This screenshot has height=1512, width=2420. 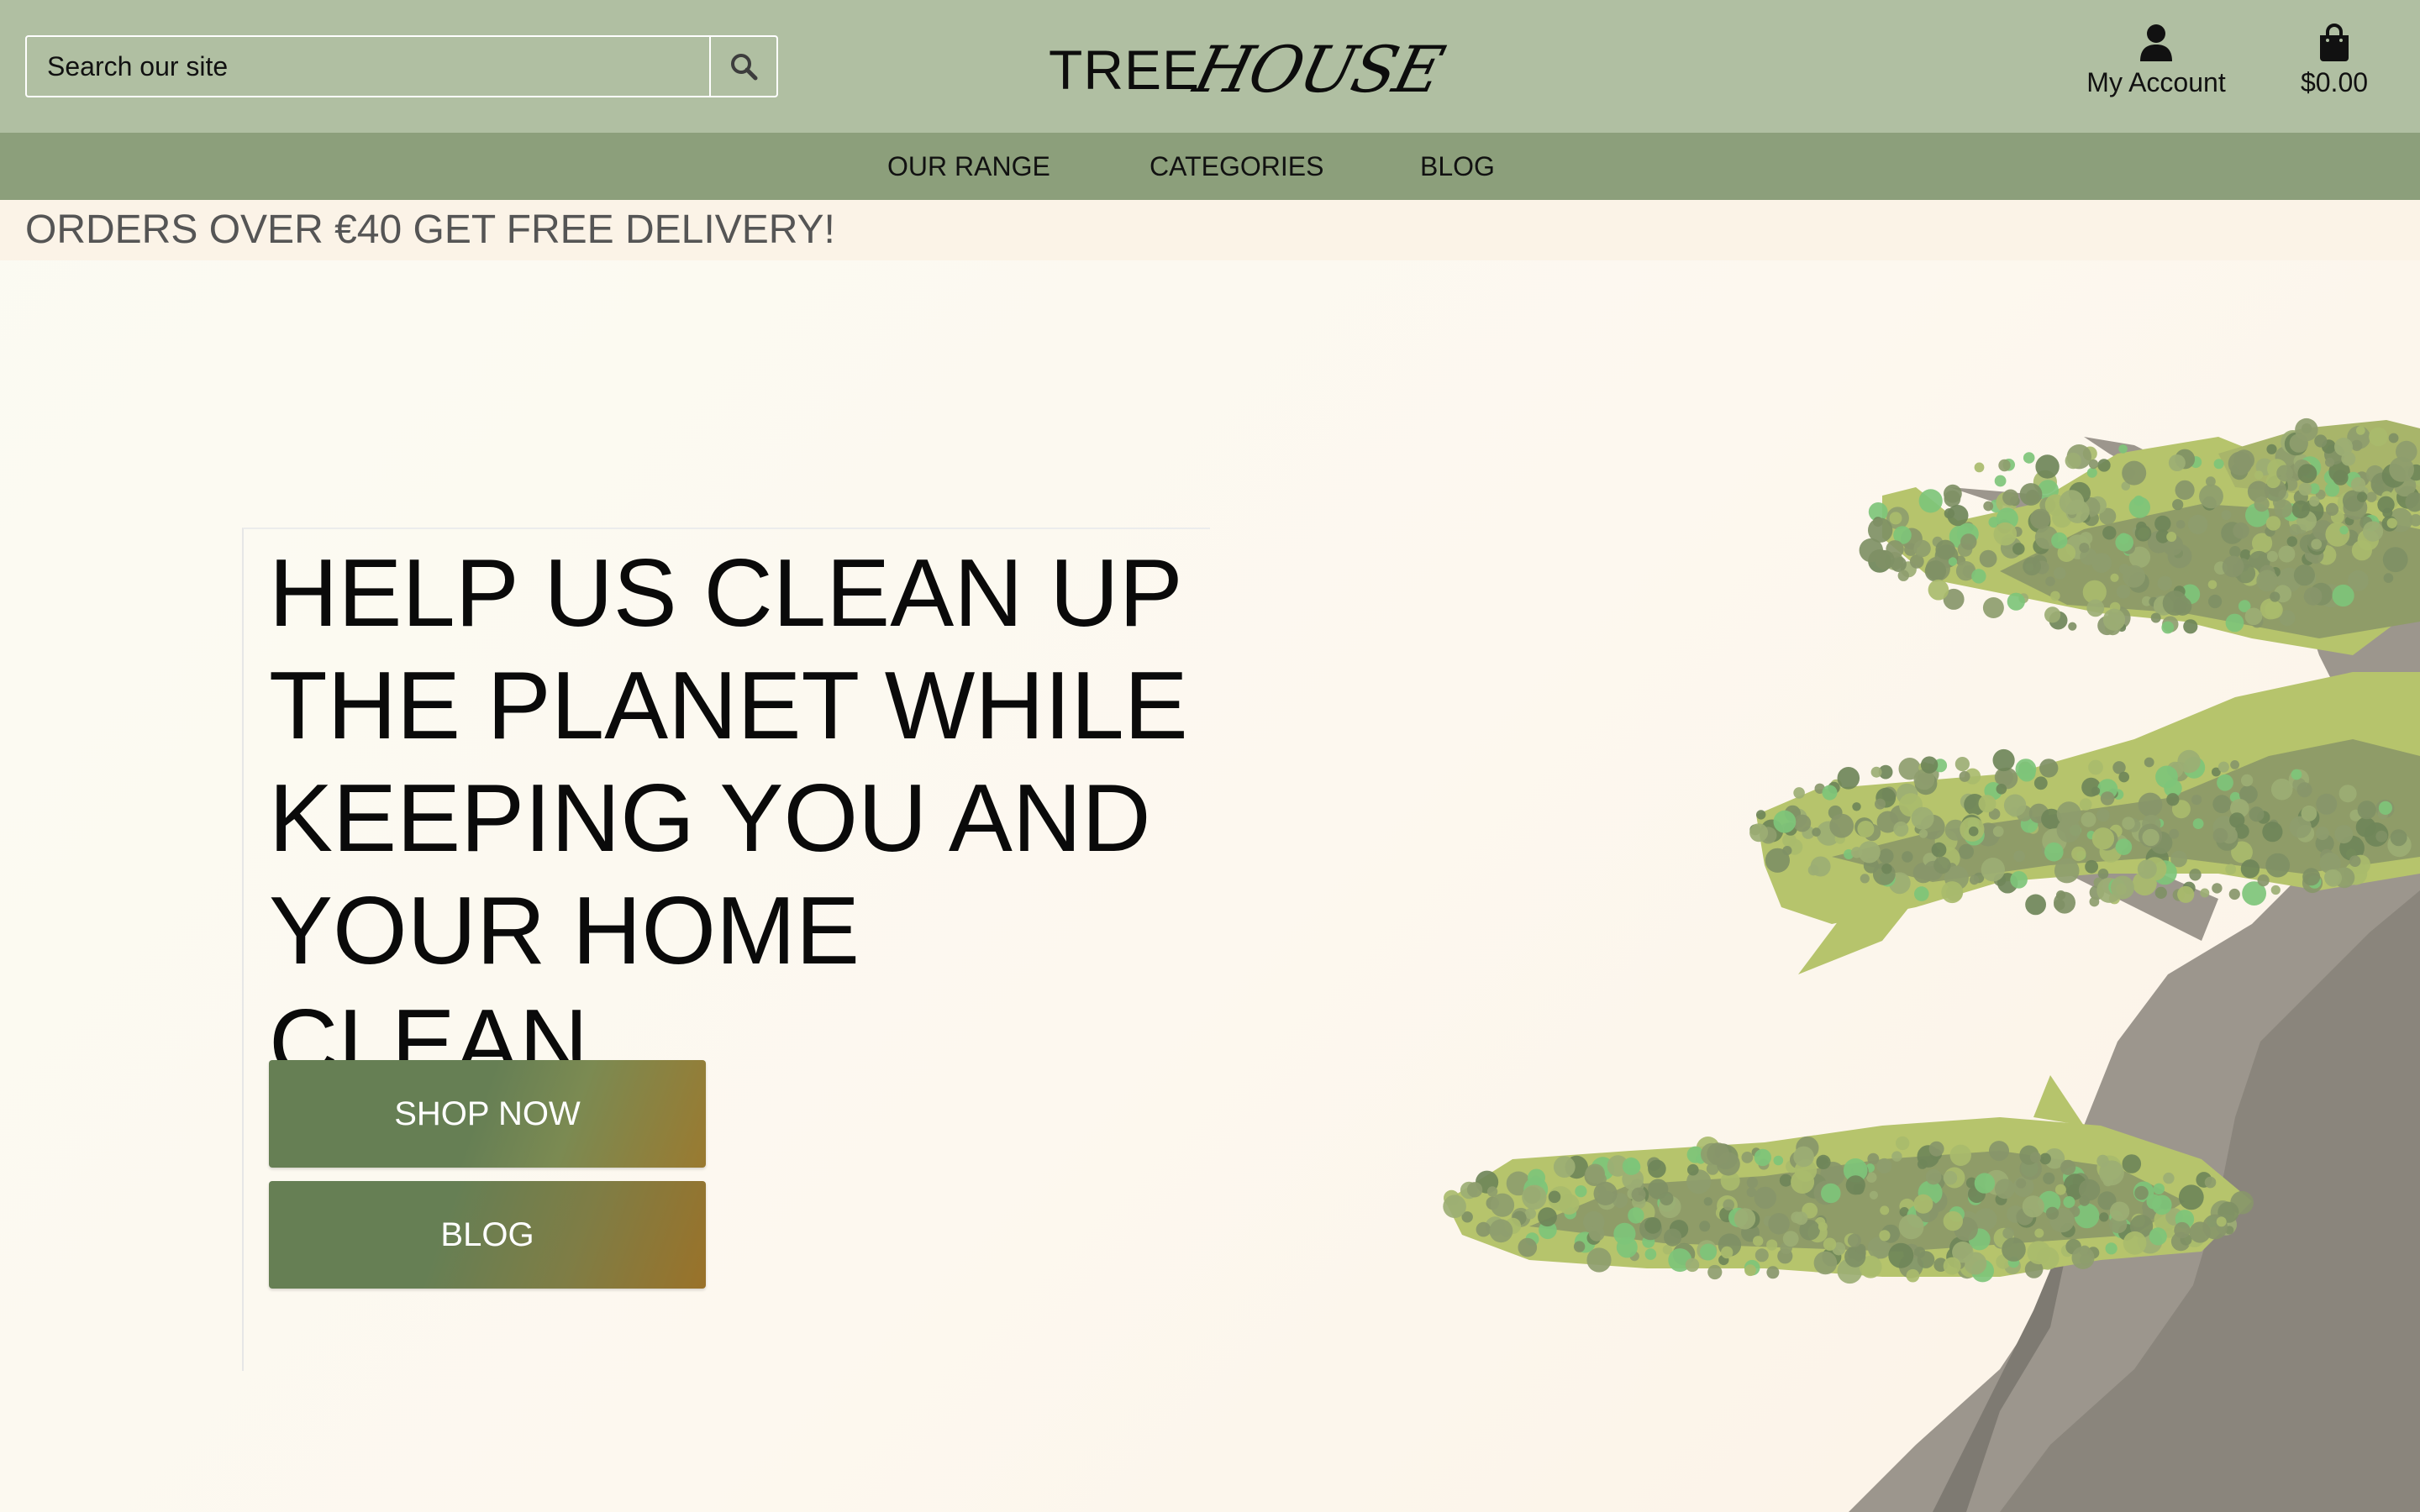 I want to click on my-account-link: My Account, so click(x=2156, y=66).